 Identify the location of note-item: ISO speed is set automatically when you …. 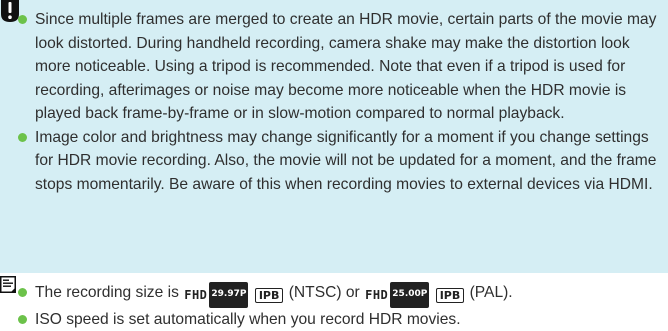
(338, 319).